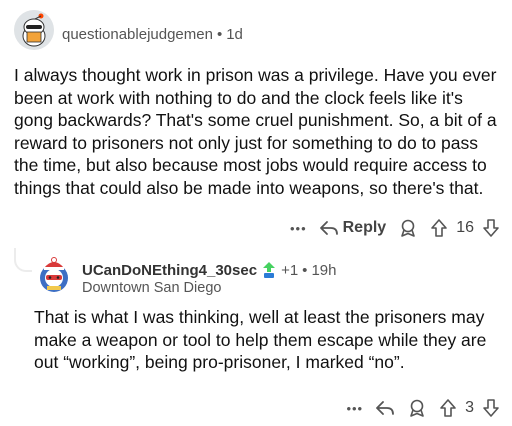 Image resolution: width=512 pixels, height=426 pixels. I want to click on vote-controls: 16, so click(465, 228).